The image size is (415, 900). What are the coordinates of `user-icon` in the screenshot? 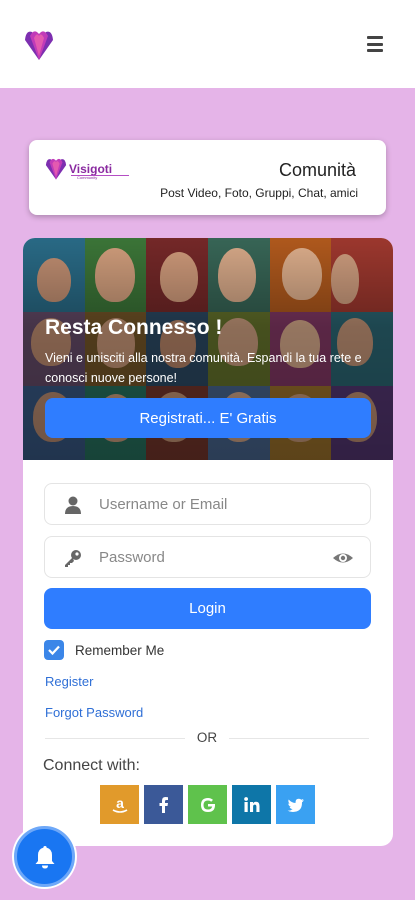 It's located at (73, 505).